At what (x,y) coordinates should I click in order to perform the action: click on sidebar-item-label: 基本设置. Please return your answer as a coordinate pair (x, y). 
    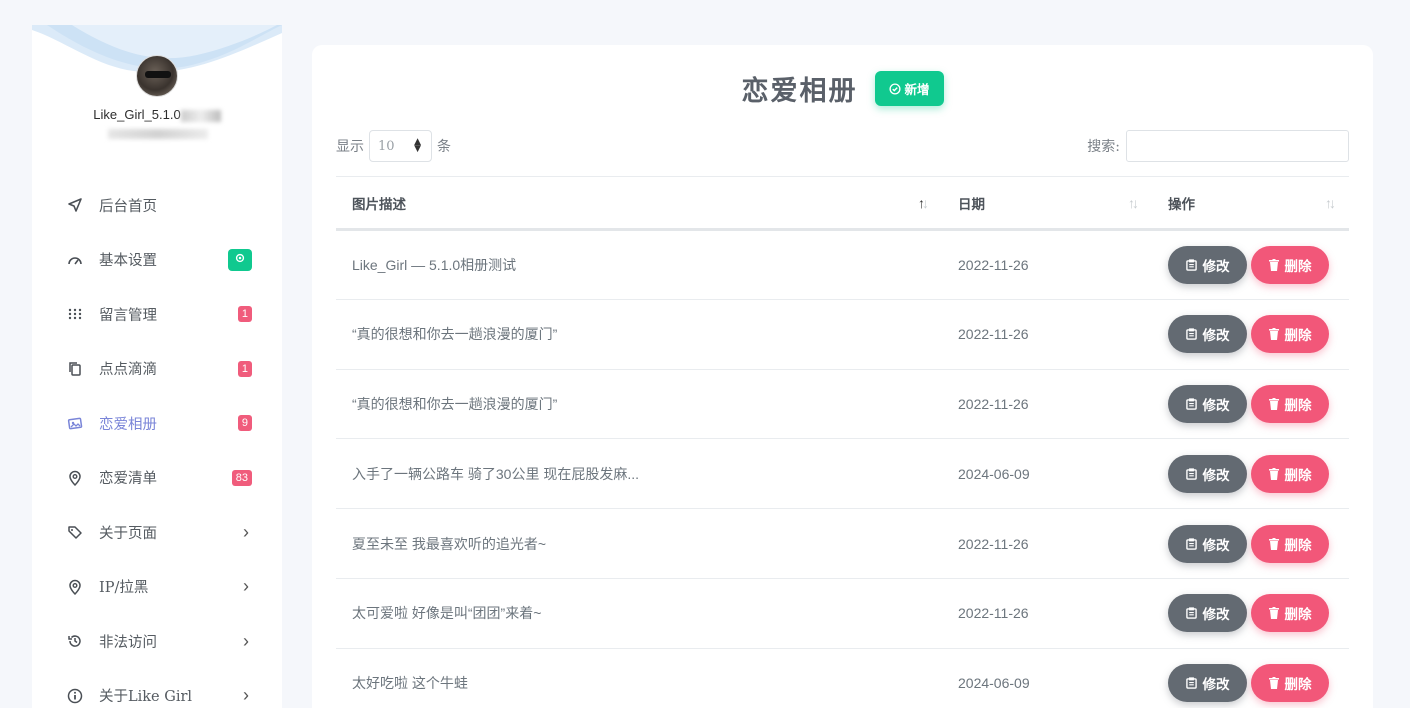
    Looking at the image, I should click on (128, 261).